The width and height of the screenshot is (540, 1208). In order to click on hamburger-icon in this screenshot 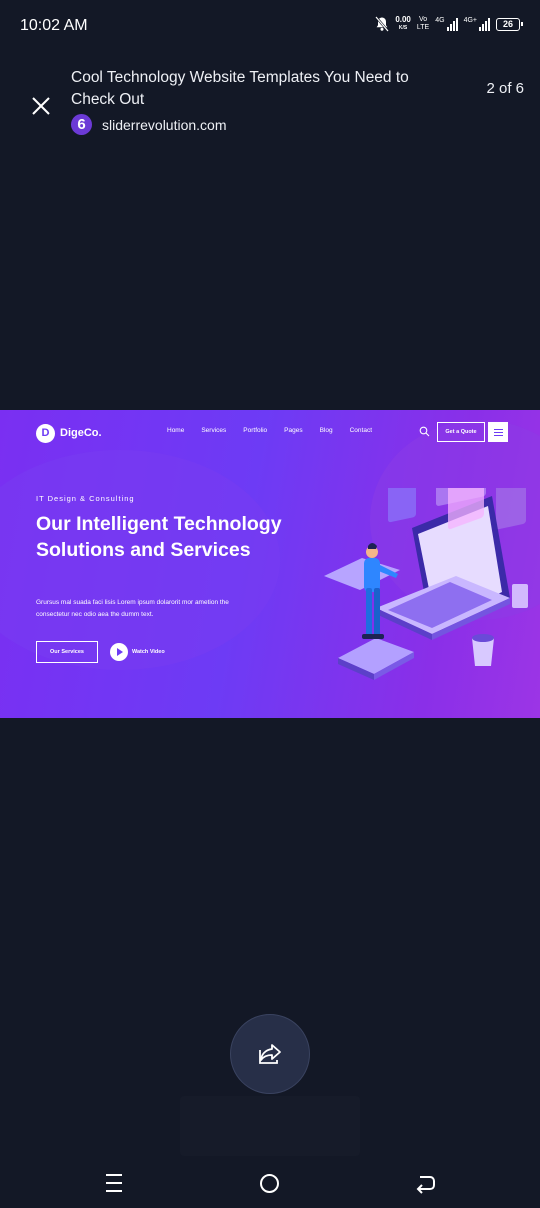, I will do `click(498, 432)`.